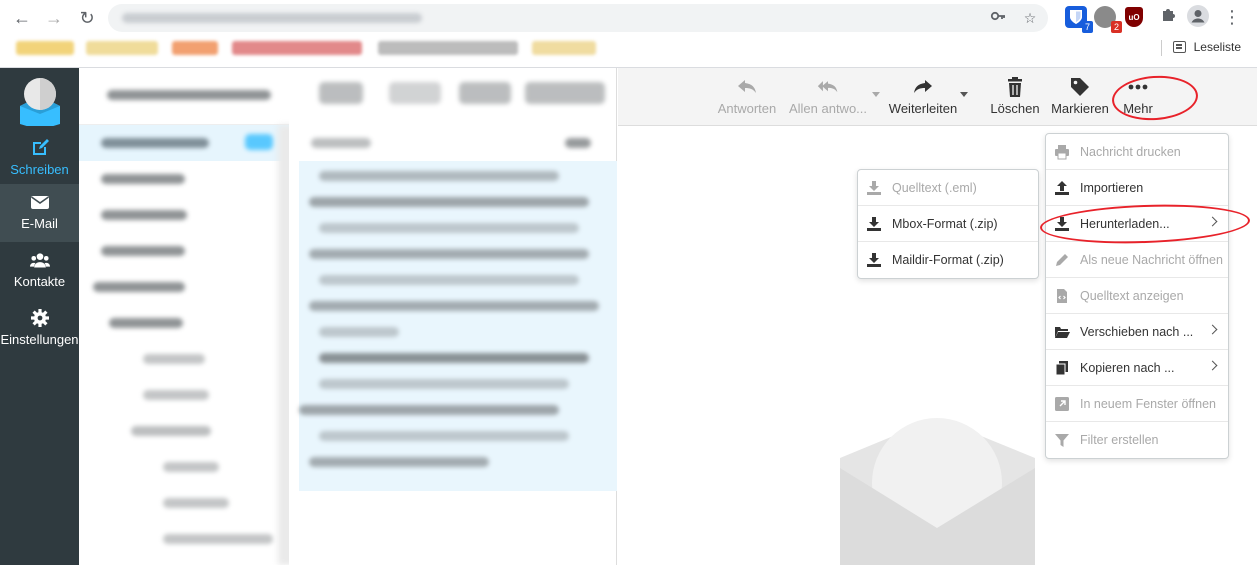  I want to click on folder-item-selected, so click(184, 143).